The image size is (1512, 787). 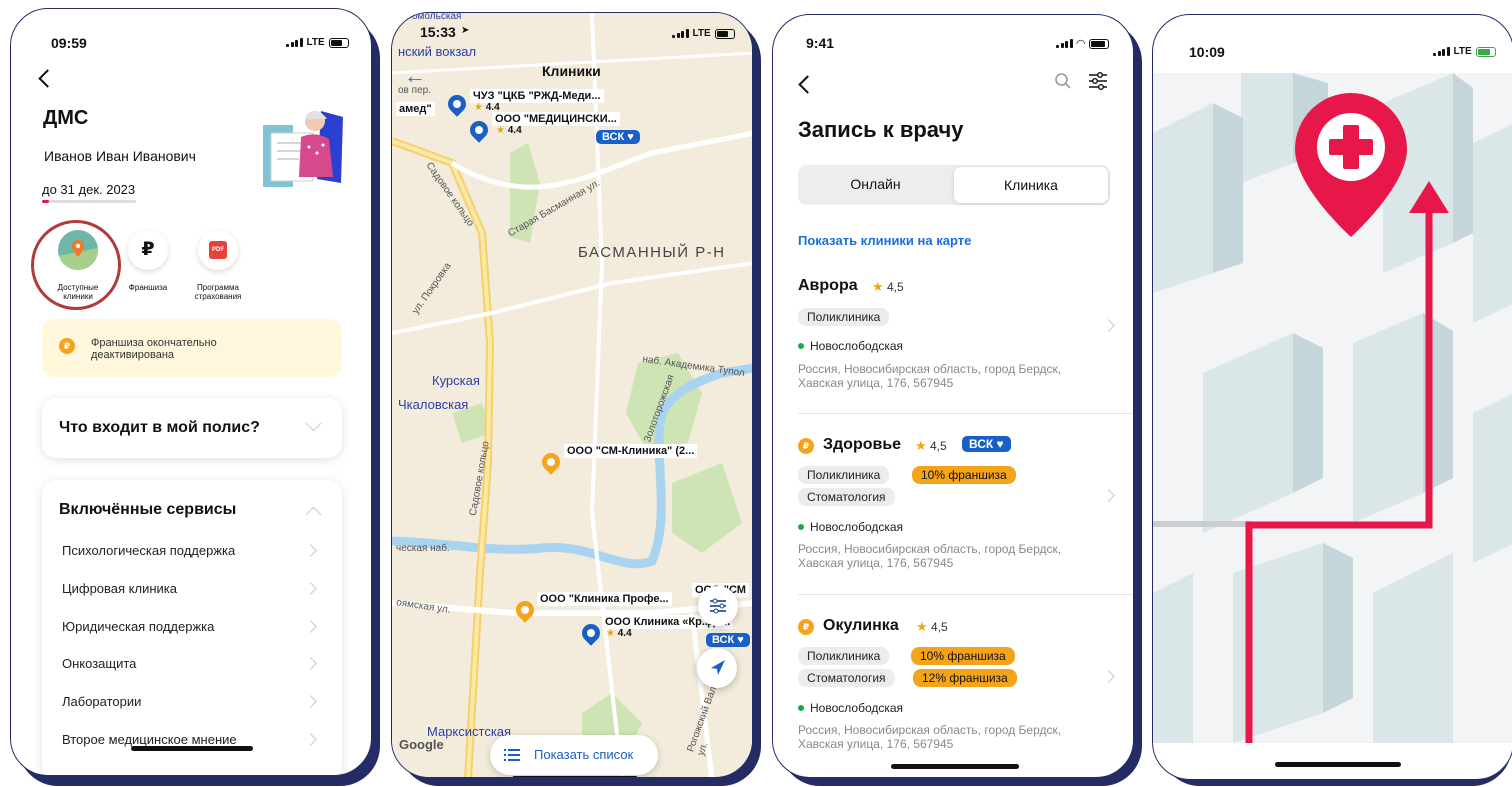 I want to click on valid-until: до 31 дек. 2023, so click(x=89, y=189).